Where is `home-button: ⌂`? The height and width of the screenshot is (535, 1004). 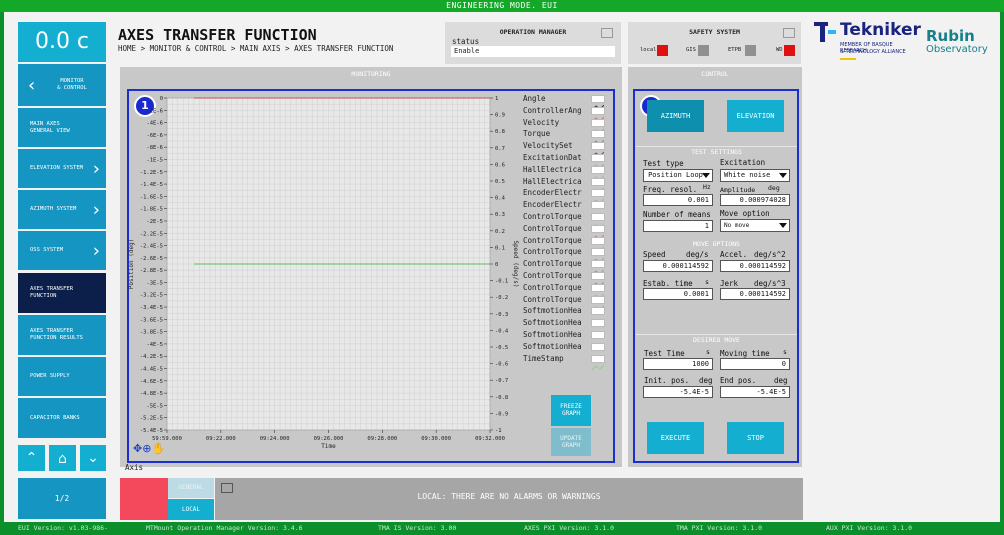 home-button: ⌂ is located at coordinates (62, 458).